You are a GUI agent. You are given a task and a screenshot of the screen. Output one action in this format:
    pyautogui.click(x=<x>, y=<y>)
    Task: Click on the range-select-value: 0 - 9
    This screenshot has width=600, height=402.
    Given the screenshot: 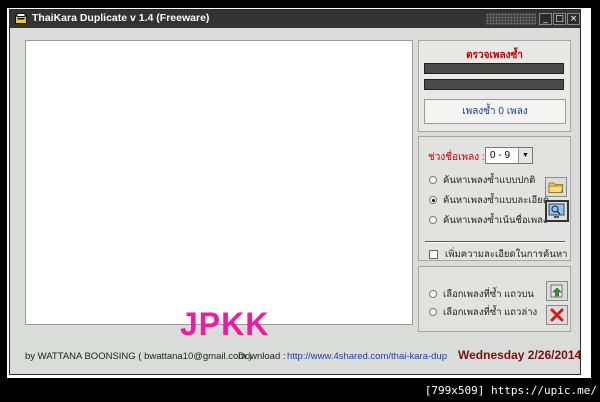 What is the action you would take?
    pyautogui.click(x=500, y=155)
    